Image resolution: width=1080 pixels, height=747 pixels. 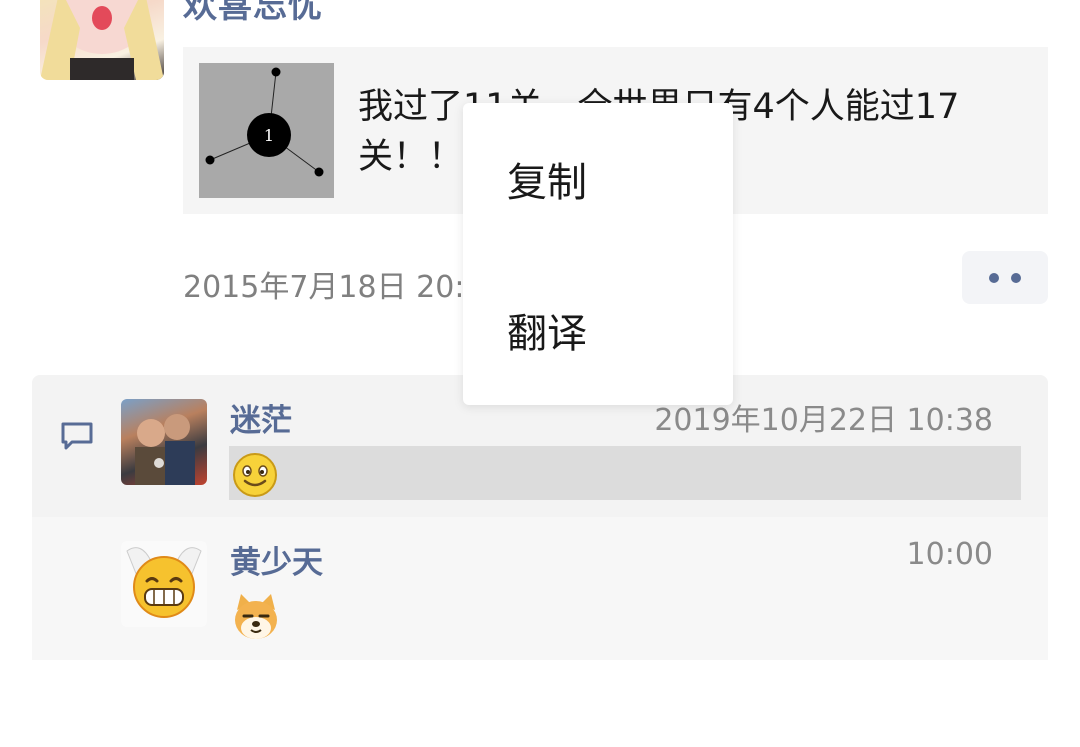 What do you see at coordinates (333, 287) in the screenshot?
I see `post-time: 2015年7月18日 20:5` at bounding box center [333, 287].